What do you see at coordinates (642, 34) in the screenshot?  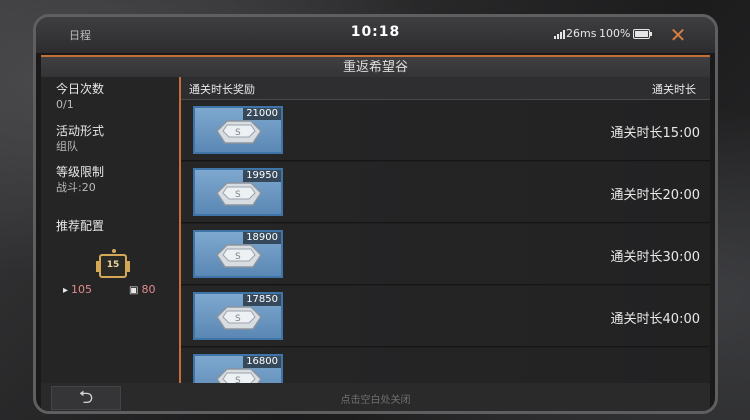 I see `battery-icon` at bounding box center [642, 34].